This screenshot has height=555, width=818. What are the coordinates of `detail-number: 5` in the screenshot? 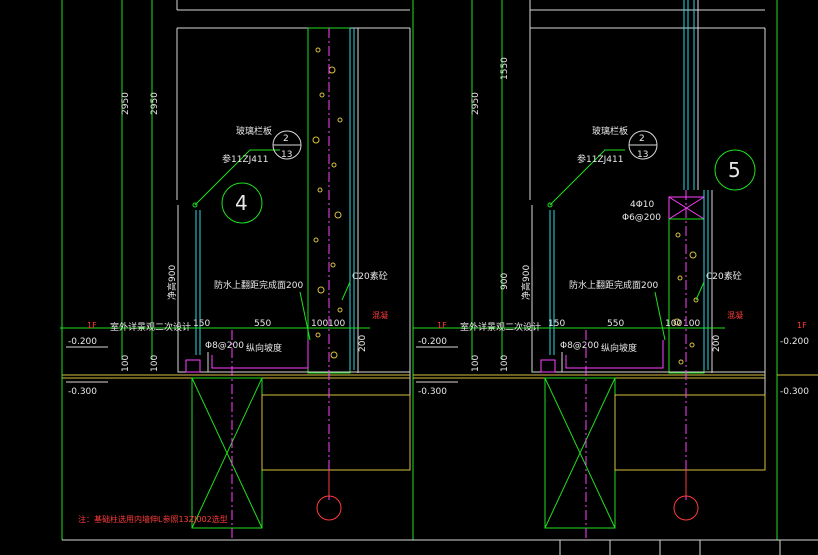 It's located at (734, 170).